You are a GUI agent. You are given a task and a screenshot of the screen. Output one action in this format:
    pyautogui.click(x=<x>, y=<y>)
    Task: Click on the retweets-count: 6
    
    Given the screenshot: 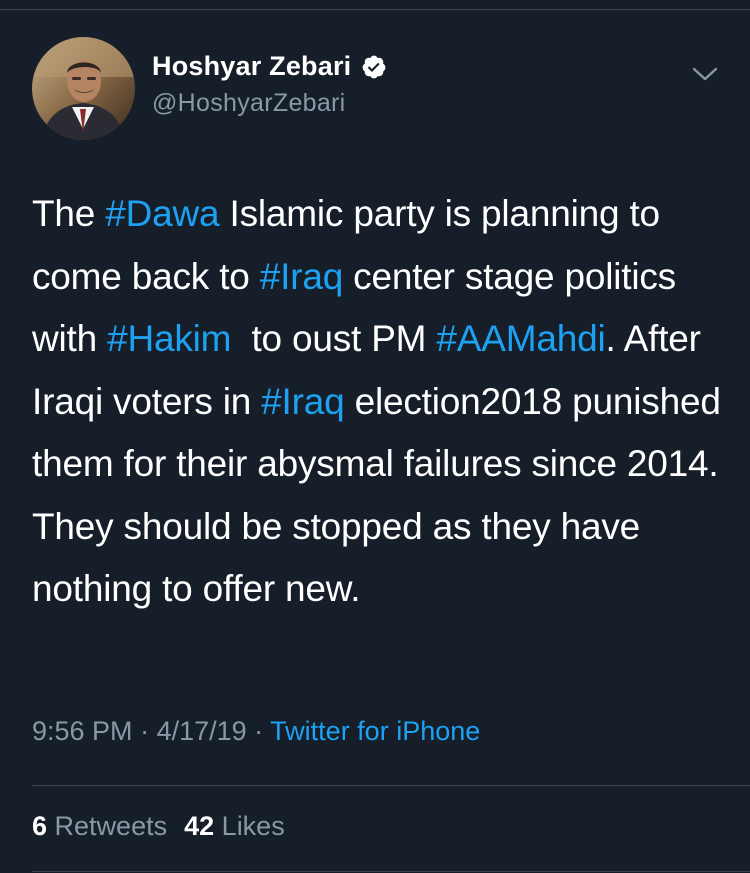 What is the action you would take?
    pyautogui.click(x=40, y=826)
    